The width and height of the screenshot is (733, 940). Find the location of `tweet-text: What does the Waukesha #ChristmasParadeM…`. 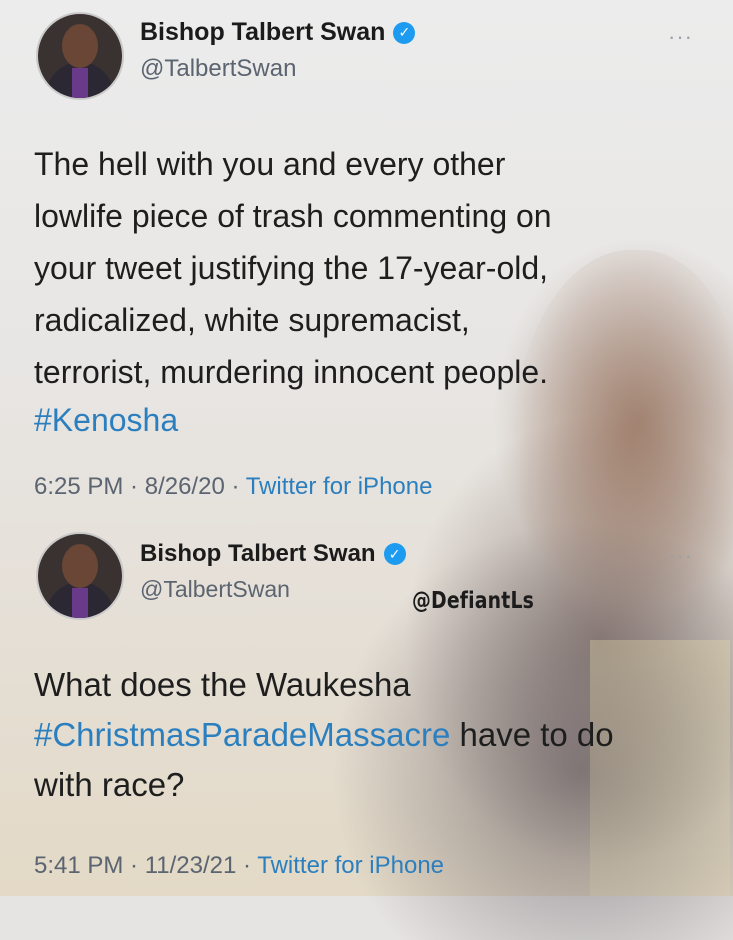

tweet-text: What does the Waukesha #ChristmasParadeM… is located at coordinates (374, 735).